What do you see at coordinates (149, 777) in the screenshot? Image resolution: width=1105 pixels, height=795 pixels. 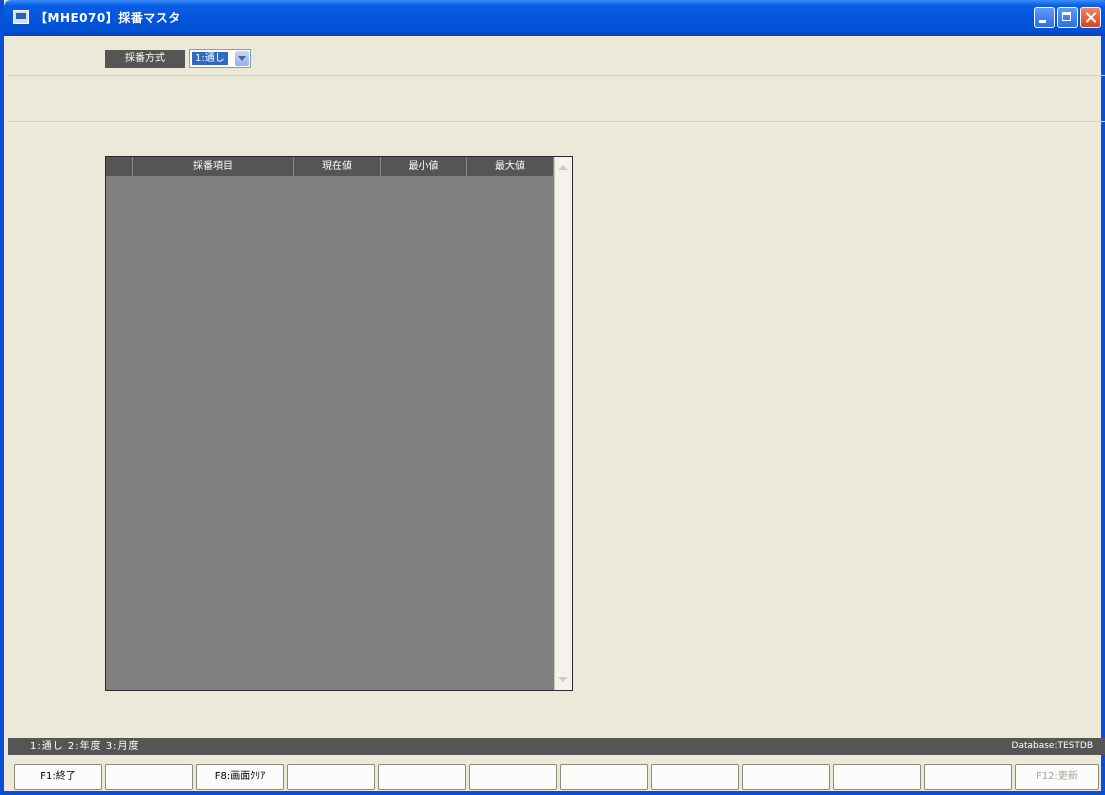 I see `f2-button` at bounding box center [149, 777].